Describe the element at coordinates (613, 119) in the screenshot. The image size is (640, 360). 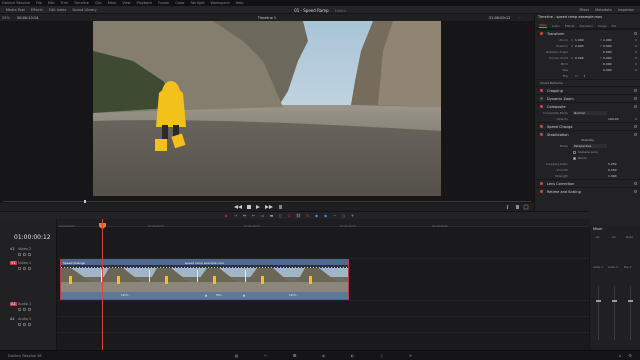
I see `opacity-field: 100.00` at that location.